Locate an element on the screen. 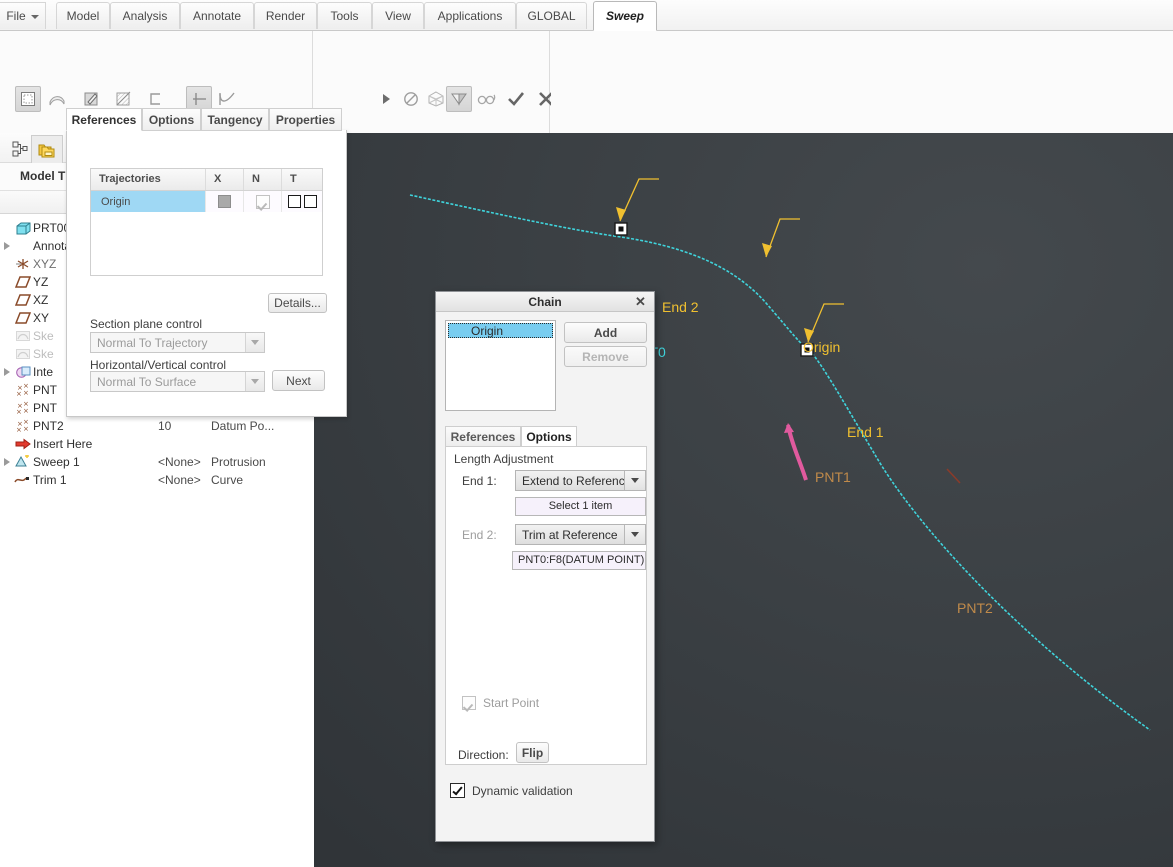  end1-reference-field: Select 1 item is located at coordinates (580, 506).